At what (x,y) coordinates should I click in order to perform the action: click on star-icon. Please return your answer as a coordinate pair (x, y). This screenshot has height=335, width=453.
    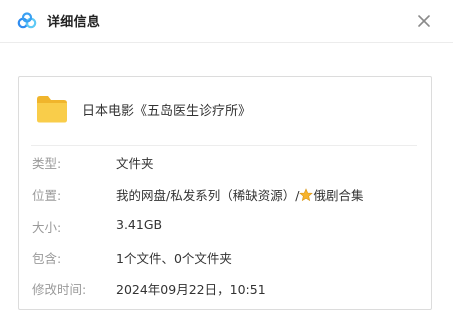
    Looking at the image, I should click on (306, 195).